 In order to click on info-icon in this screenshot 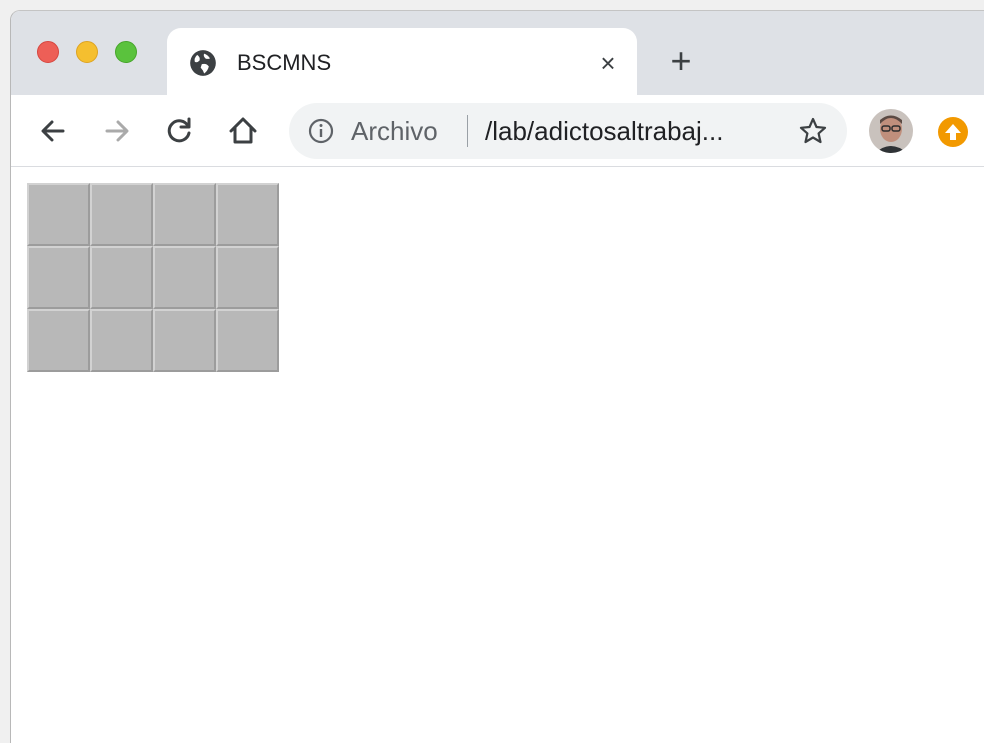, I will do `click(321, 131)`.